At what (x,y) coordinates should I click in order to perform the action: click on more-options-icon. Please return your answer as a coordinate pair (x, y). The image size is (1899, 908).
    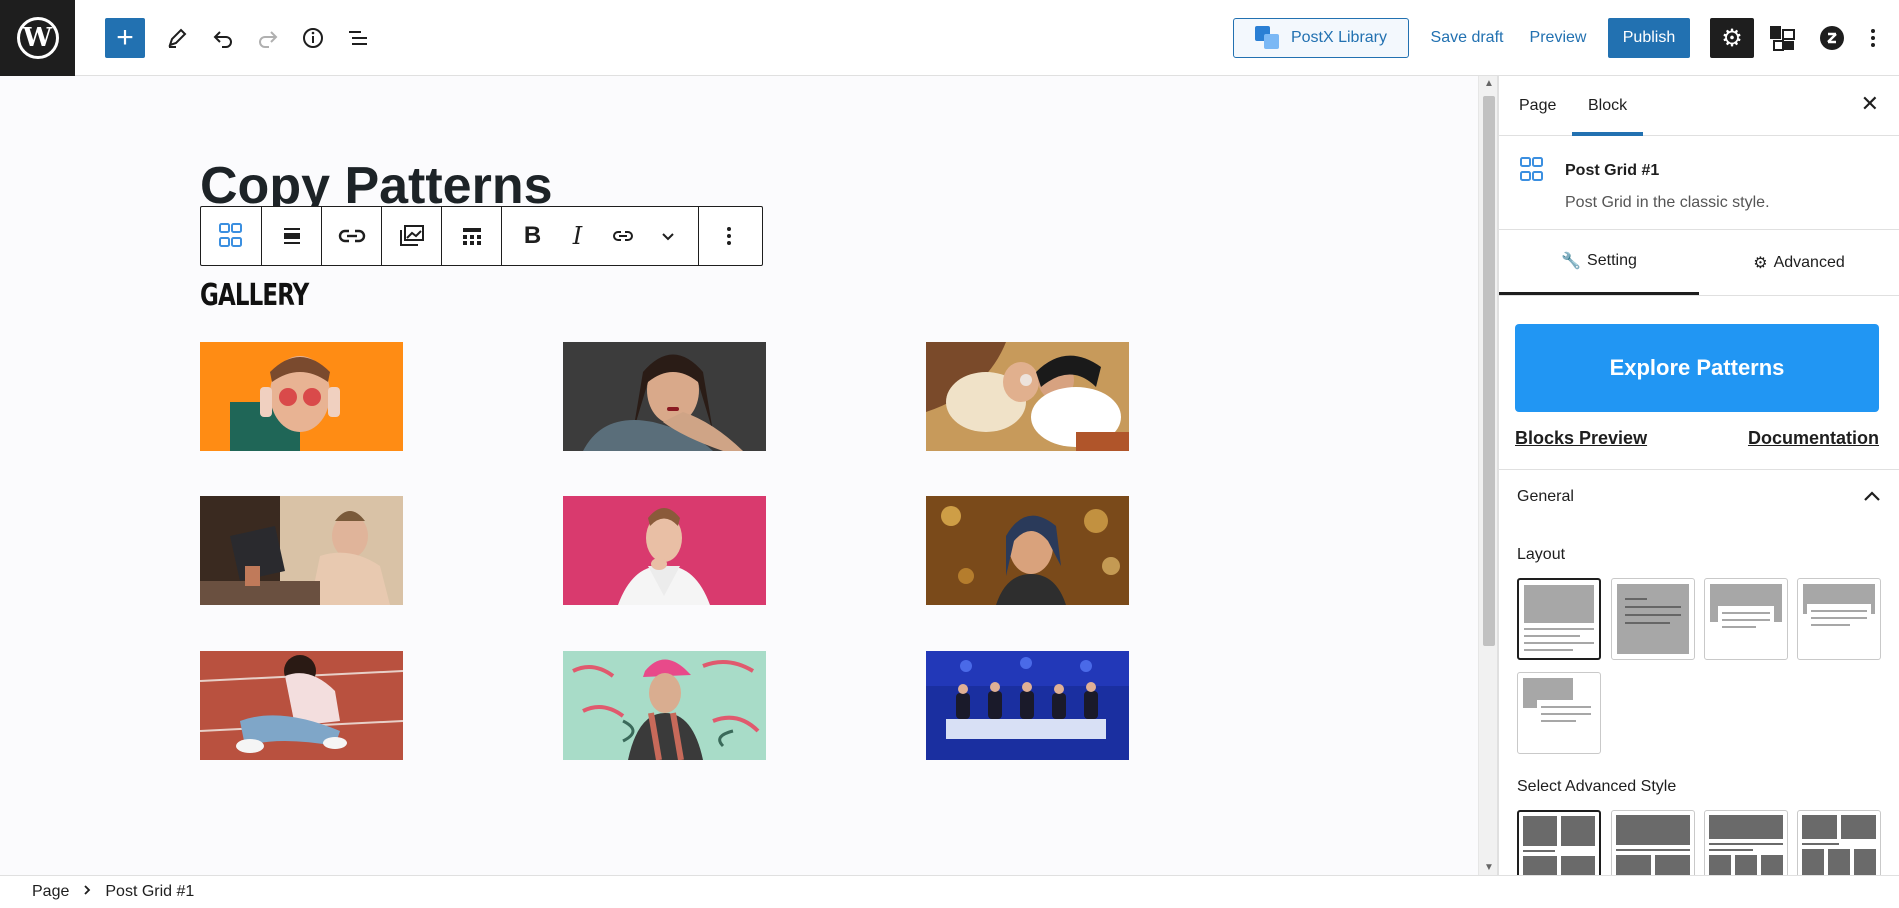
    Looking at the image, I should click on (729, 236).